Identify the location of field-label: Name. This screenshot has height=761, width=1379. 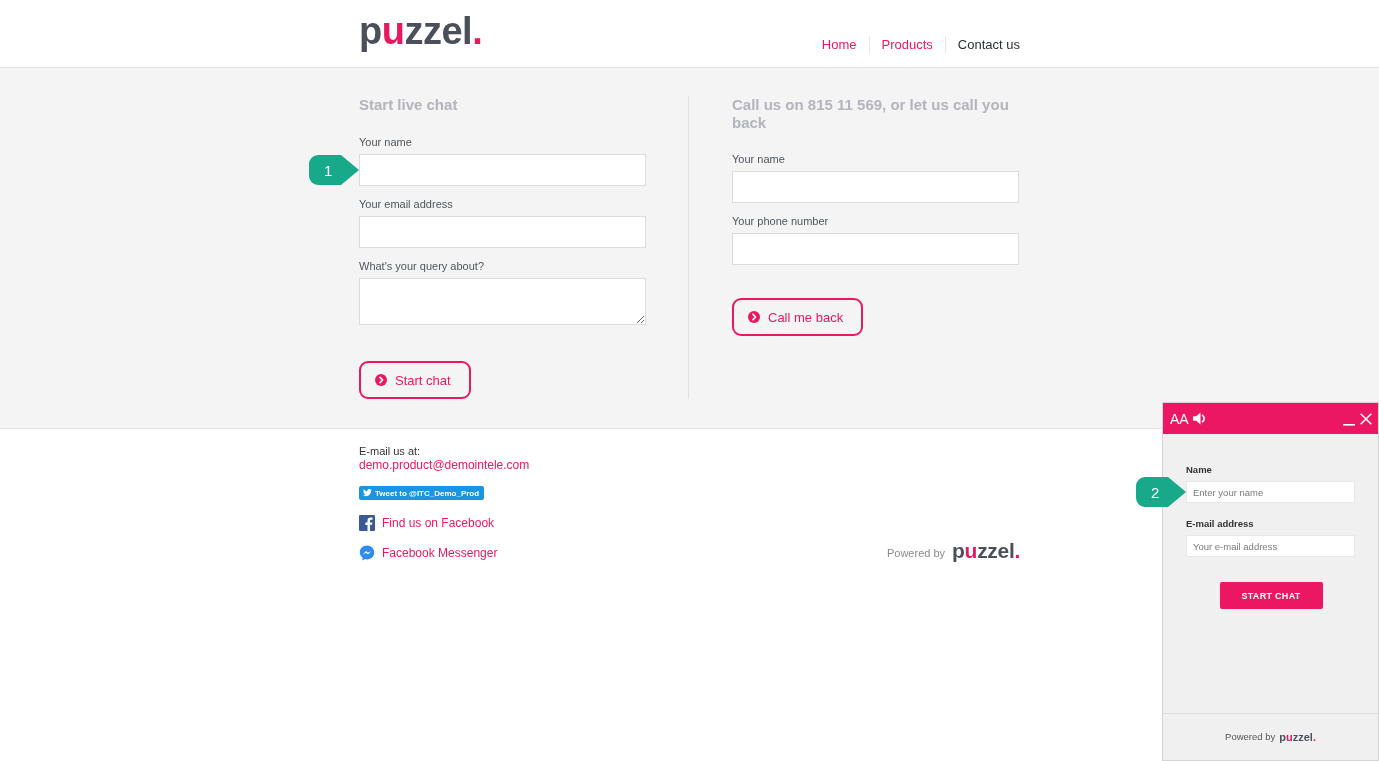
(1199, 470).